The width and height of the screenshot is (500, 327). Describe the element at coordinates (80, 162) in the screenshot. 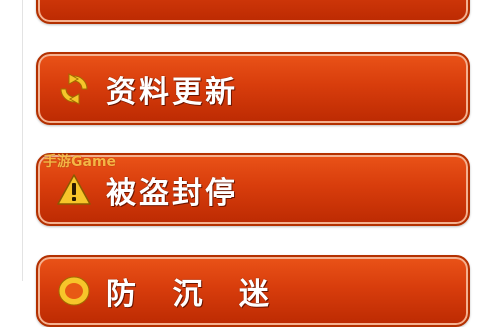

I see `watermark-text: 手游Game` at that location.